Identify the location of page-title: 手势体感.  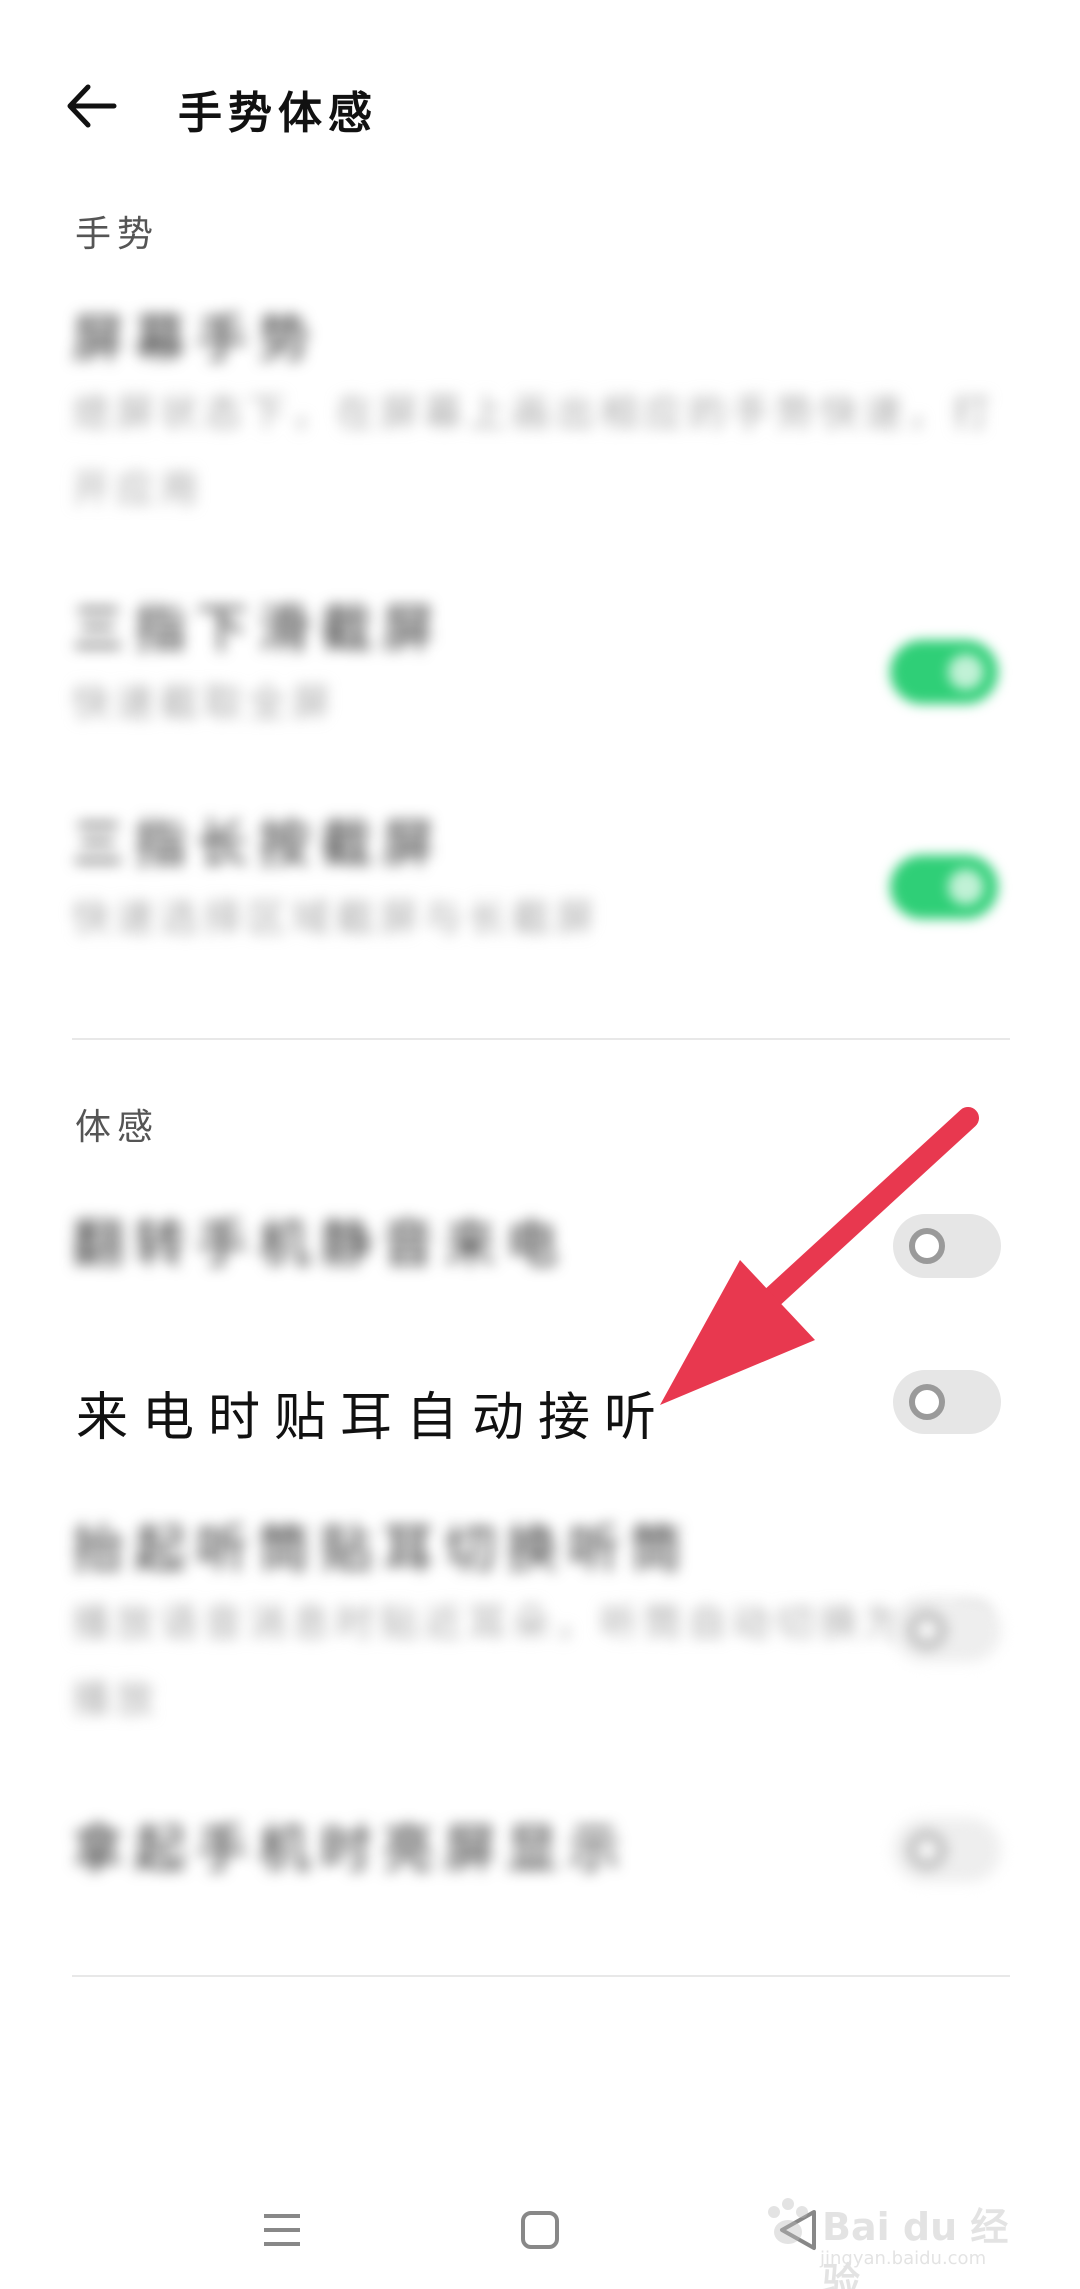
(278, 113).